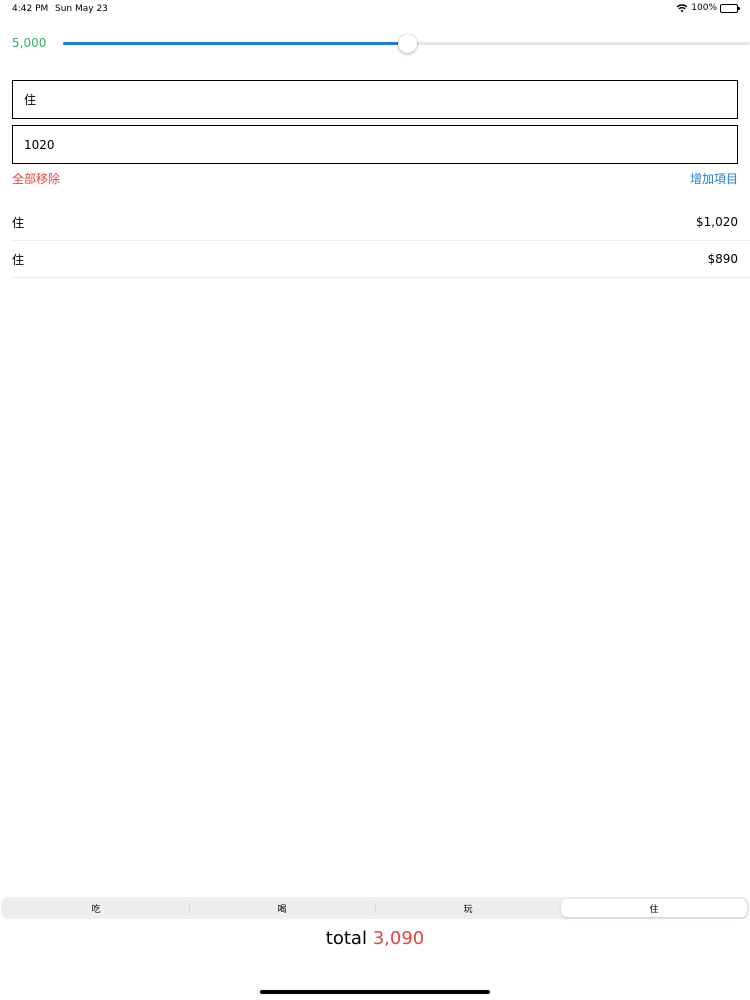 This screenshot has width=750, height=1000. Describe the element at coordinates (375, 144) in the screenshot. I see `item-amount-field: 1020` at that location.